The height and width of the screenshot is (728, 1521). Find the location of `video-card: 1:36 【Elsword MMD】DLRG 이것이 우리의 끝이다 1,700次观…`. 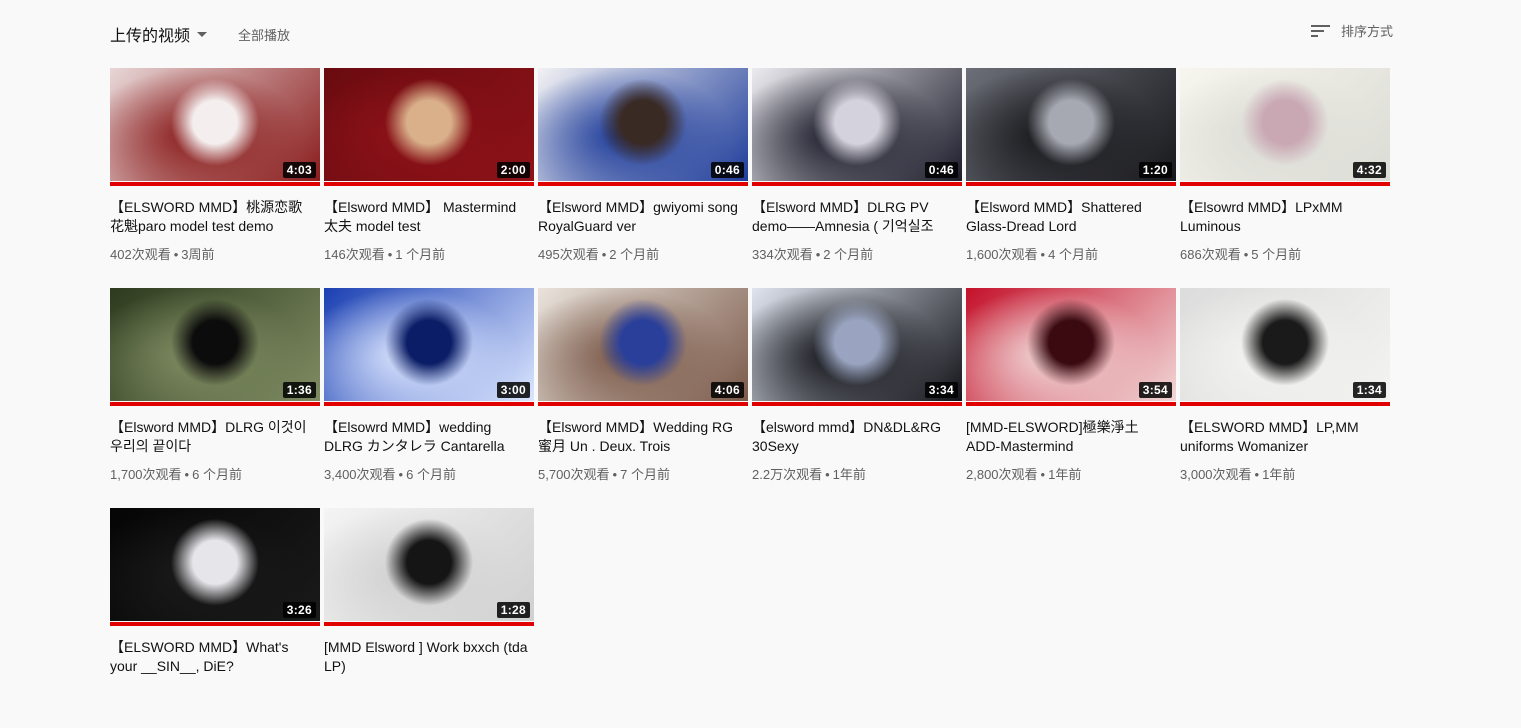

video-card: 1:36 【Elsword MMD】DLRG 이것이 우리의 끝이다 1,700次观… is located at coordinates (215, 398).